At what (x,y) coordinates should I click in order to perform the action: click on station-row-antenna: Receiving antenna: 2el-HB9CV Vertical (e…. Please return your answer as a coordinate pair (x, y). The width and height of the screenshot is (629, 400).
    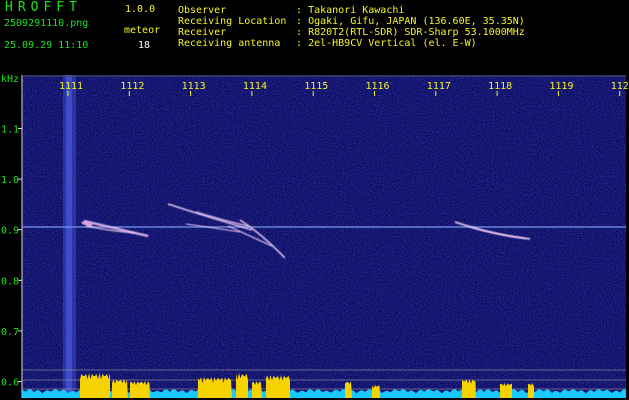
    Looking at the image, I should click on (327, 43).